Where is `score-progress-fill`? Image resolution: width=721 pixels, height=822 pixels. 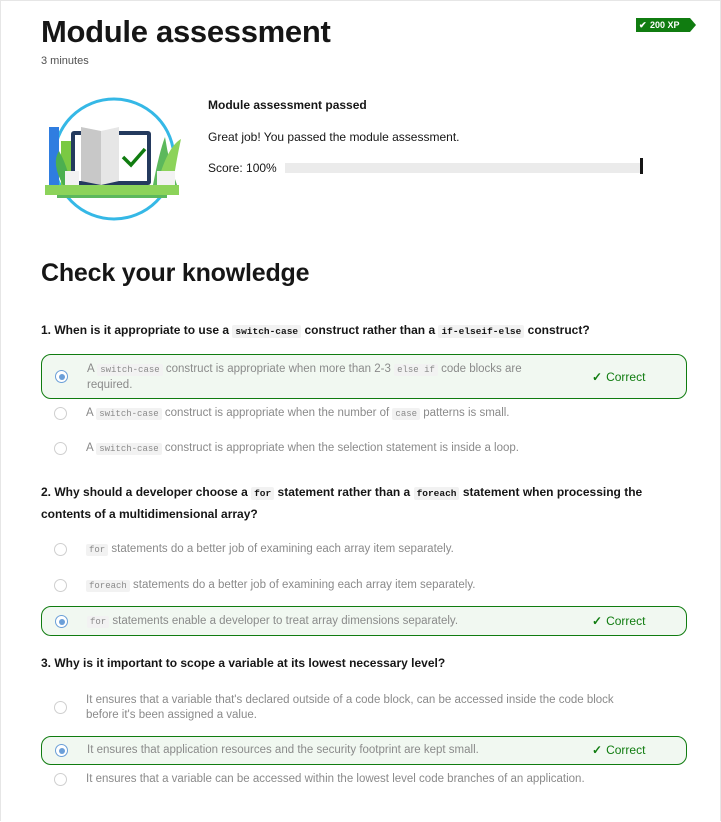 score-progress-fill is located at coordinates (463, 168).